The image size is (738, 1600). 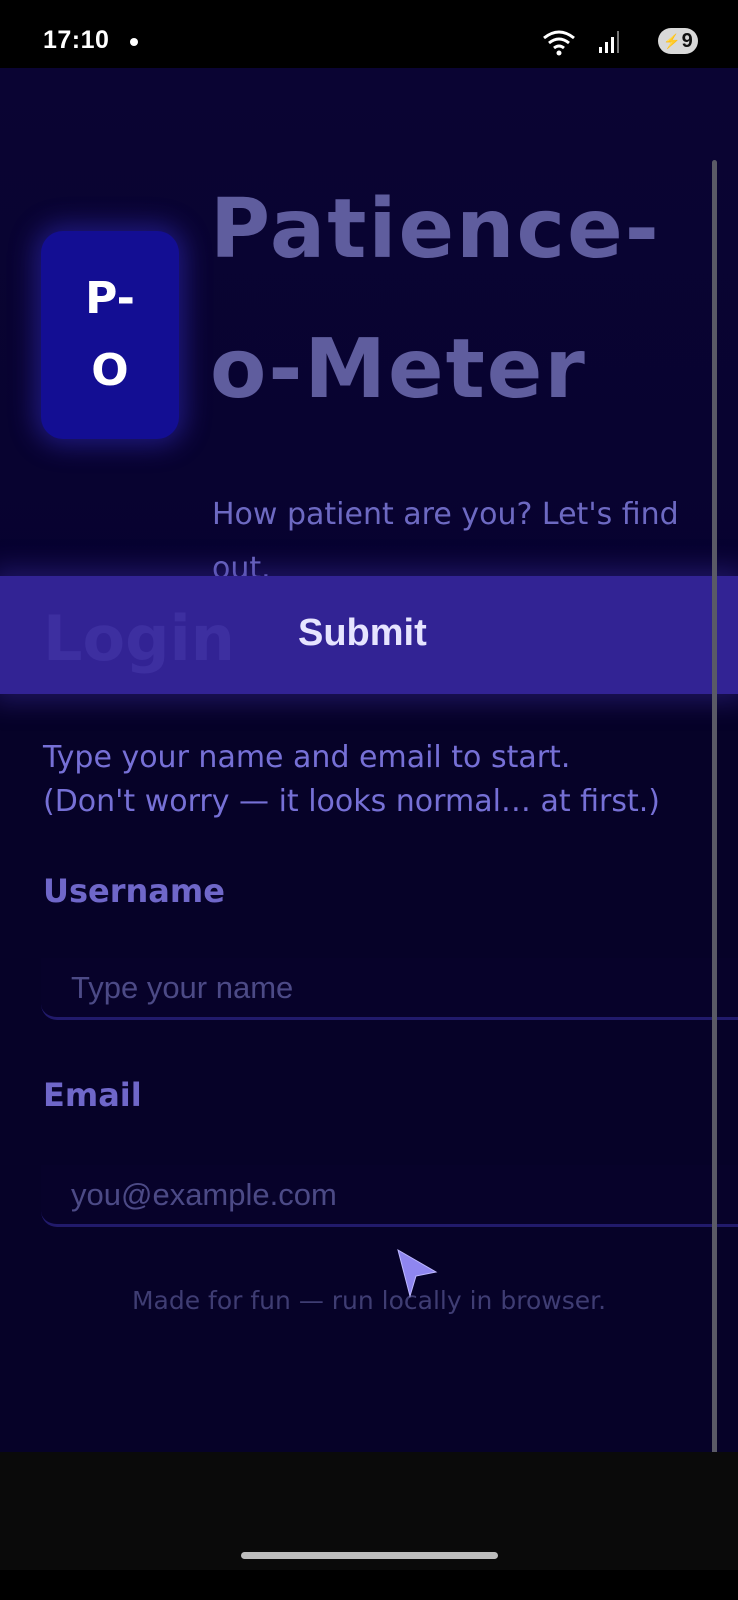 I want to click on submit-button: Submit, so click(x=362, y=633).